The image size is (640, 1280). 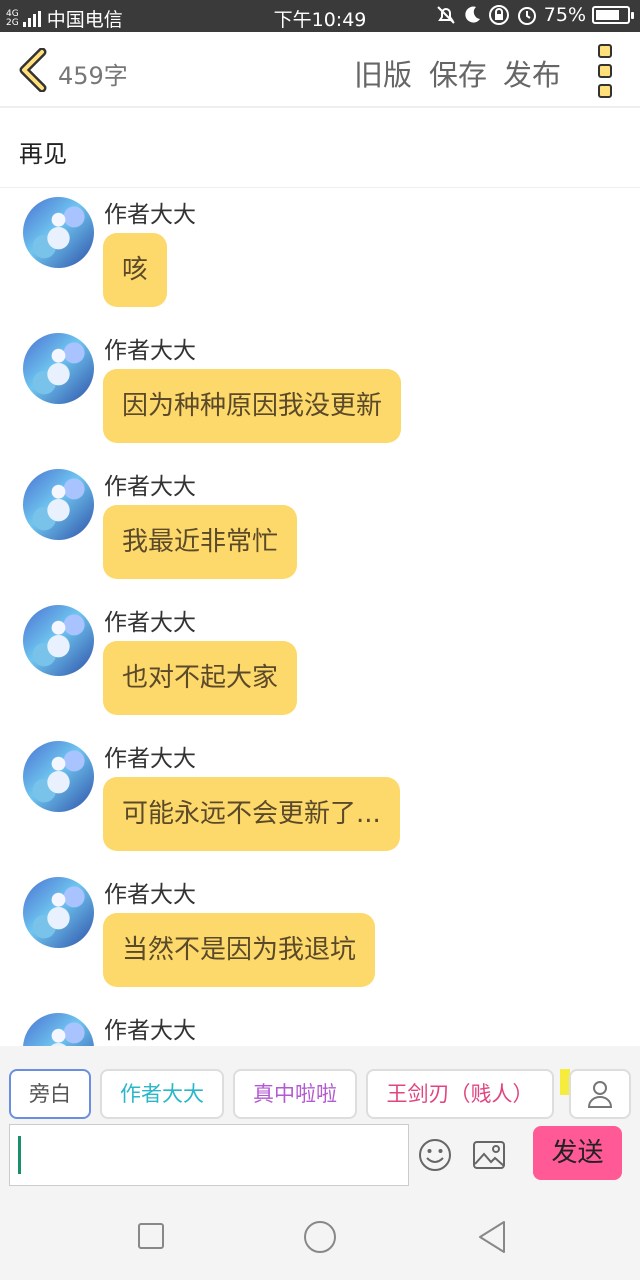 I want to click on message-bubble: 因为种种原因我没更新, so click(x=252, y=406).